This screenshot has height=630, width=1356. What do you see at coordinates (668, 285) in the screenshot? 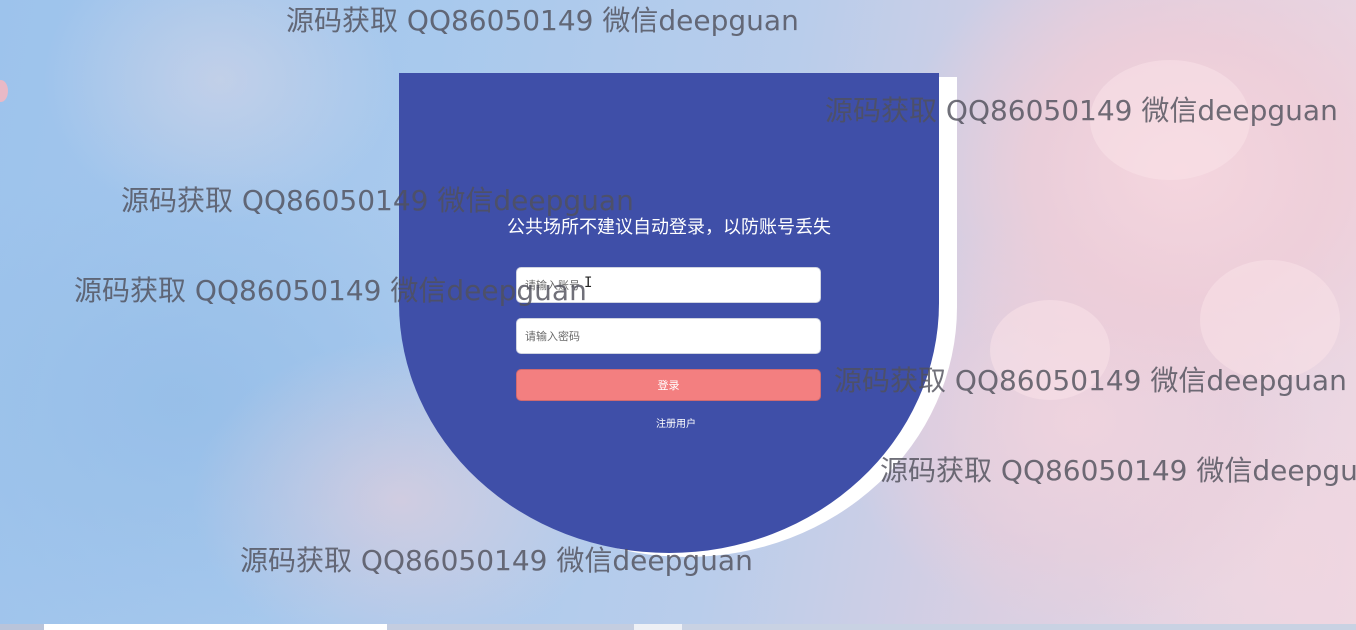
I see `account-input` at bounding box center [668, 285].